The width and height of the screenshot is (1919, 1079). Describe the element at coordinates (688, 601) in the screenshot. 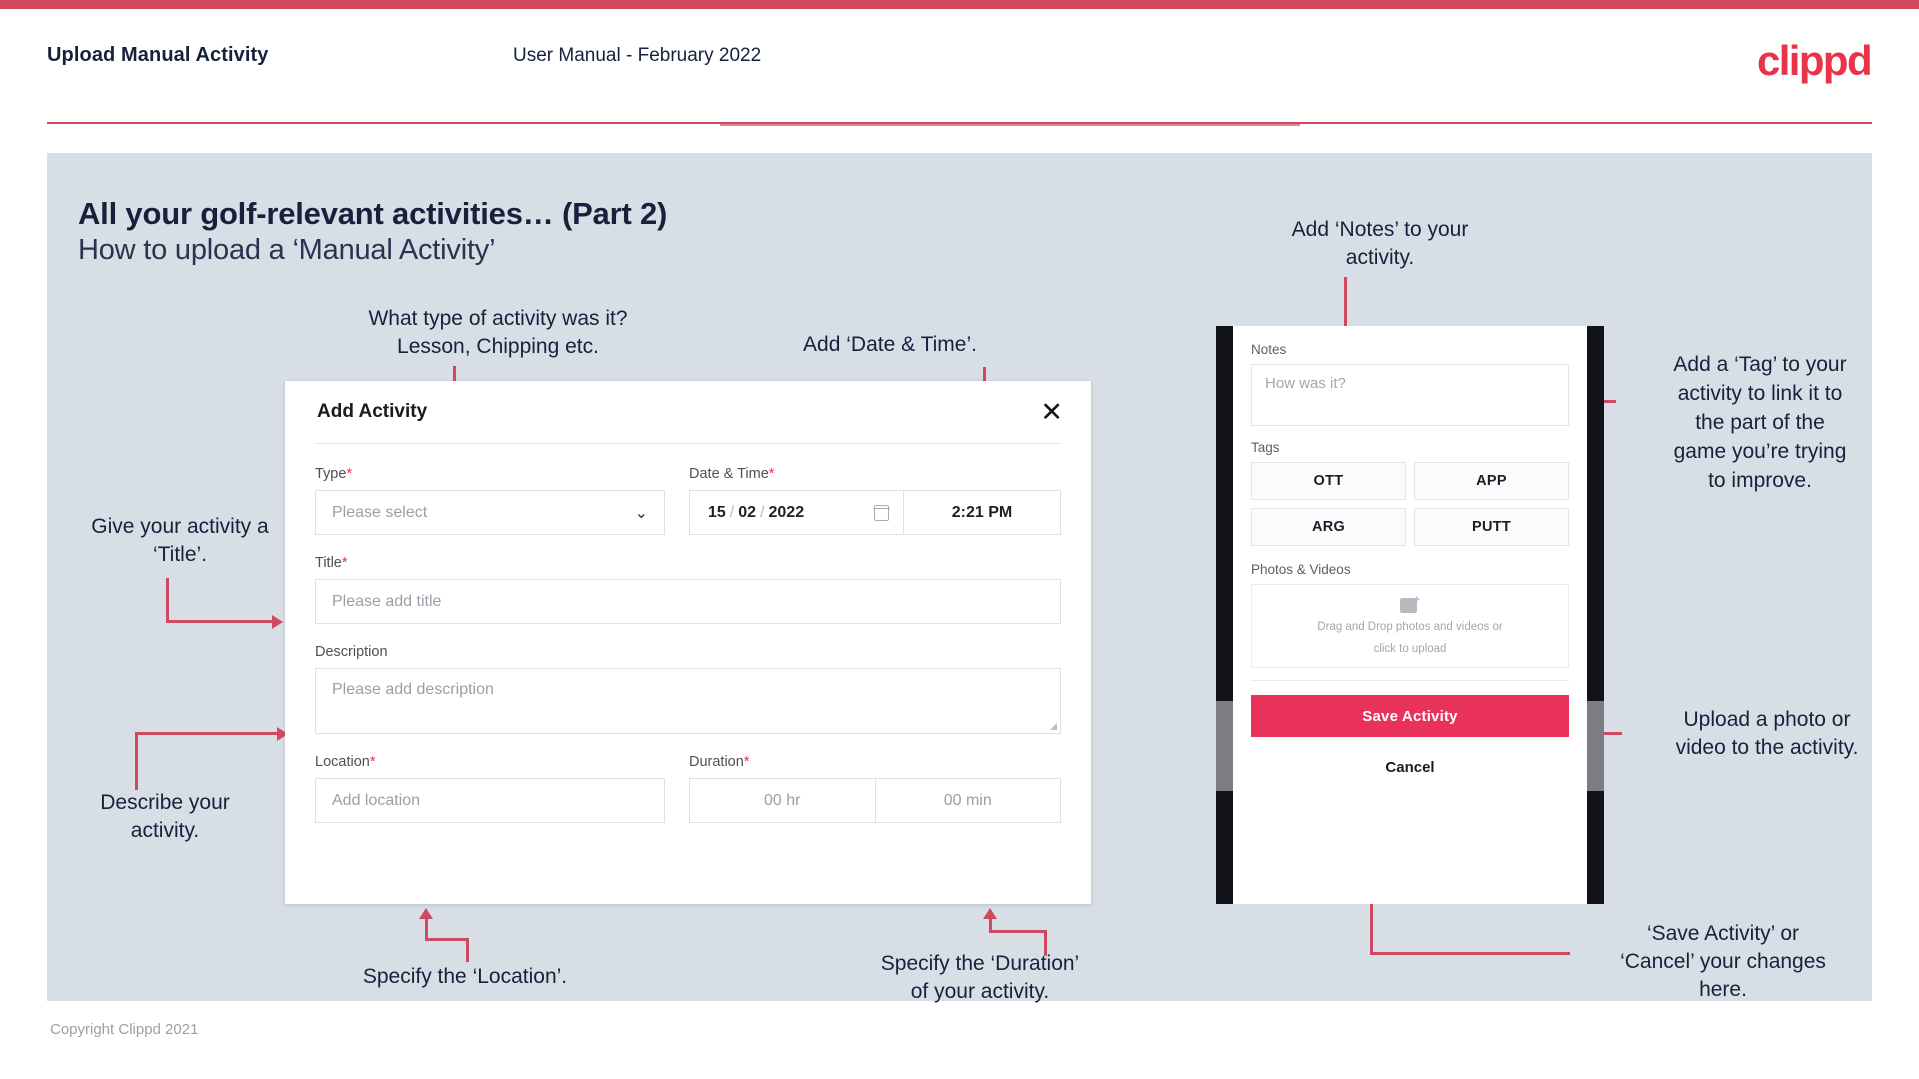

I see `title-input: Please add title` at that location.